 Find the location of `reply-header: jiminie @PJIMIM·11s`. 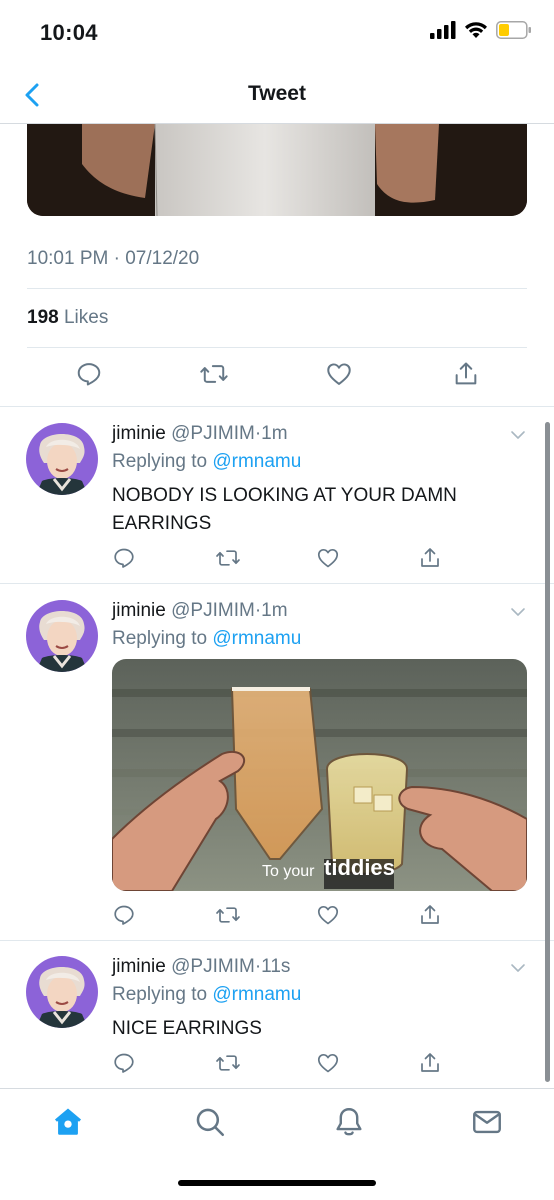

reply-header: jiminie @PJIMIM·11s is located at coordinates (201, 967).